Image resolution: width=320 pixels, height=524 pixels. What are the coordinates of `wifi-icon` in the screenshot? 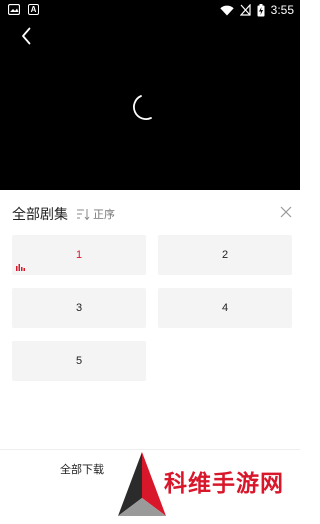 It's located at (226, 10).